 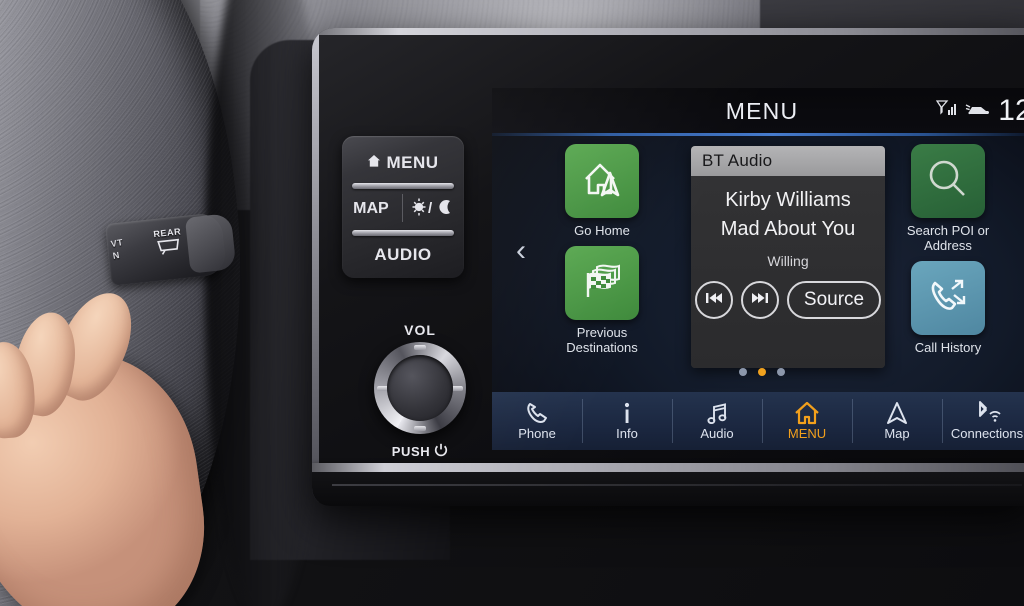 I want to click on audio-hardkey: AUDIO, so click(x=403, y=255).